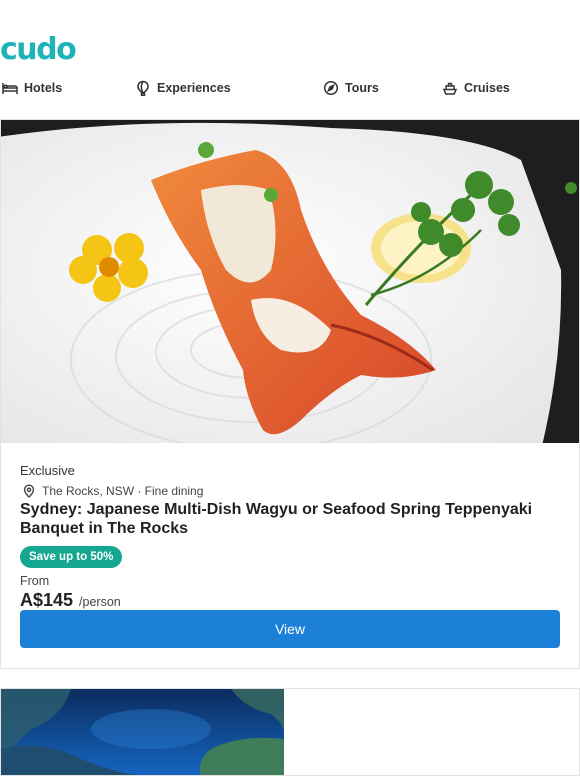  Describe the element at coordinates (10, 88) in the screenshot. I see `bed-icon` at that location.